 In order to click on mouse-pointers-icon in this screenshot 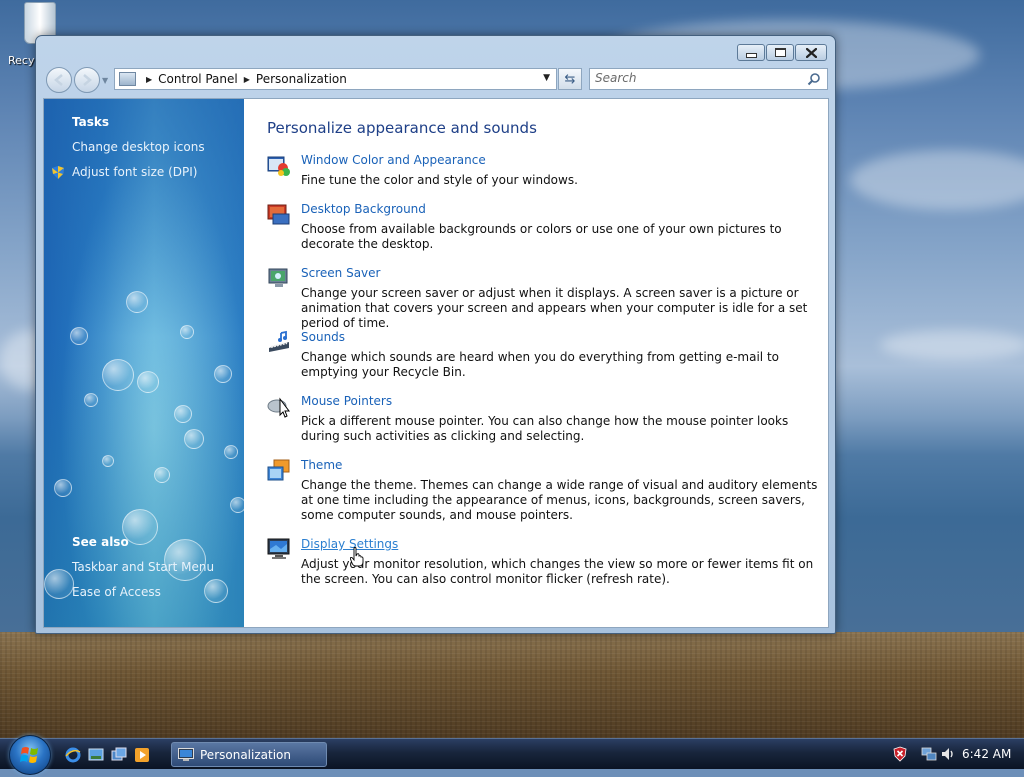, I will do `click(278, 407)`.